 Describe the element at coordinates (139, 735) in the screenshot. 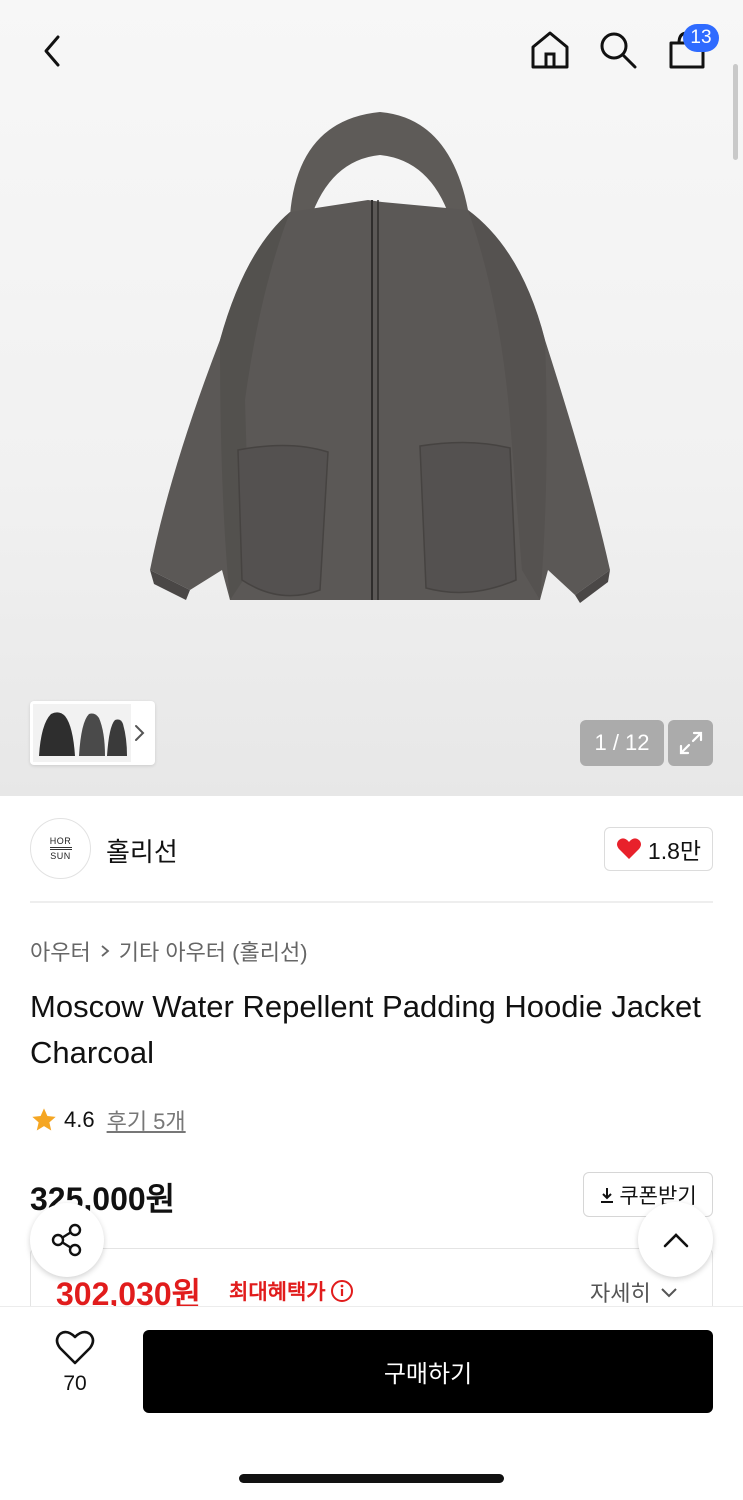

I see `chevron-right-icon` at that location.